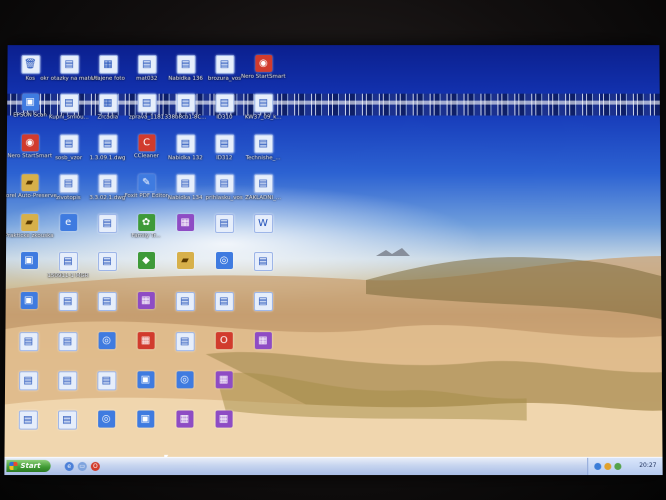 This screenshot has width=666, height=500. What do you see at coordinates (146, 183) in the screenshot?
I see `desktop-icon-image: ✎` at bounding box center [146, 183].